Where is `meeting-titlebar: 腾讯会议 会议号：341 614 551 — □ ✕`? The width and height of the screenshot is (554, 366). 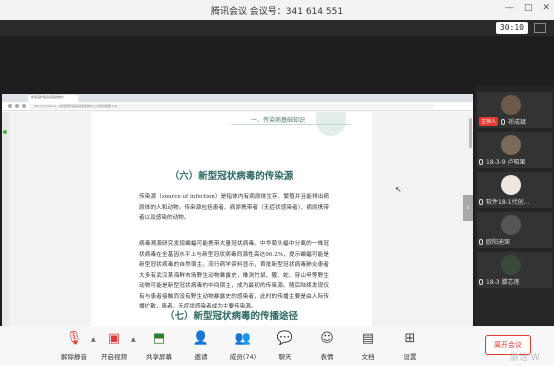 meeting-titlebar: 腾讯会议 会议号：341 614 551 — □ ✕ is located at coordinates (277, 10).